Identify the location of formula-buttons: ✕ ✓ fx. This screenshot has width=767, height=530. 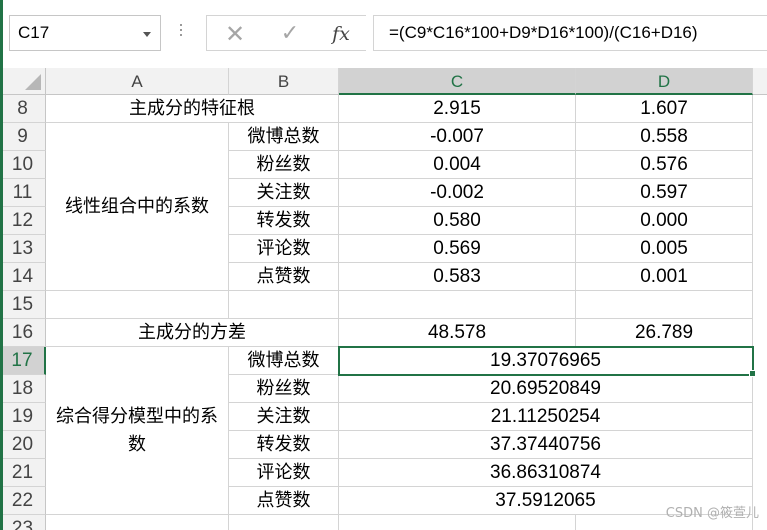
(286, 33).